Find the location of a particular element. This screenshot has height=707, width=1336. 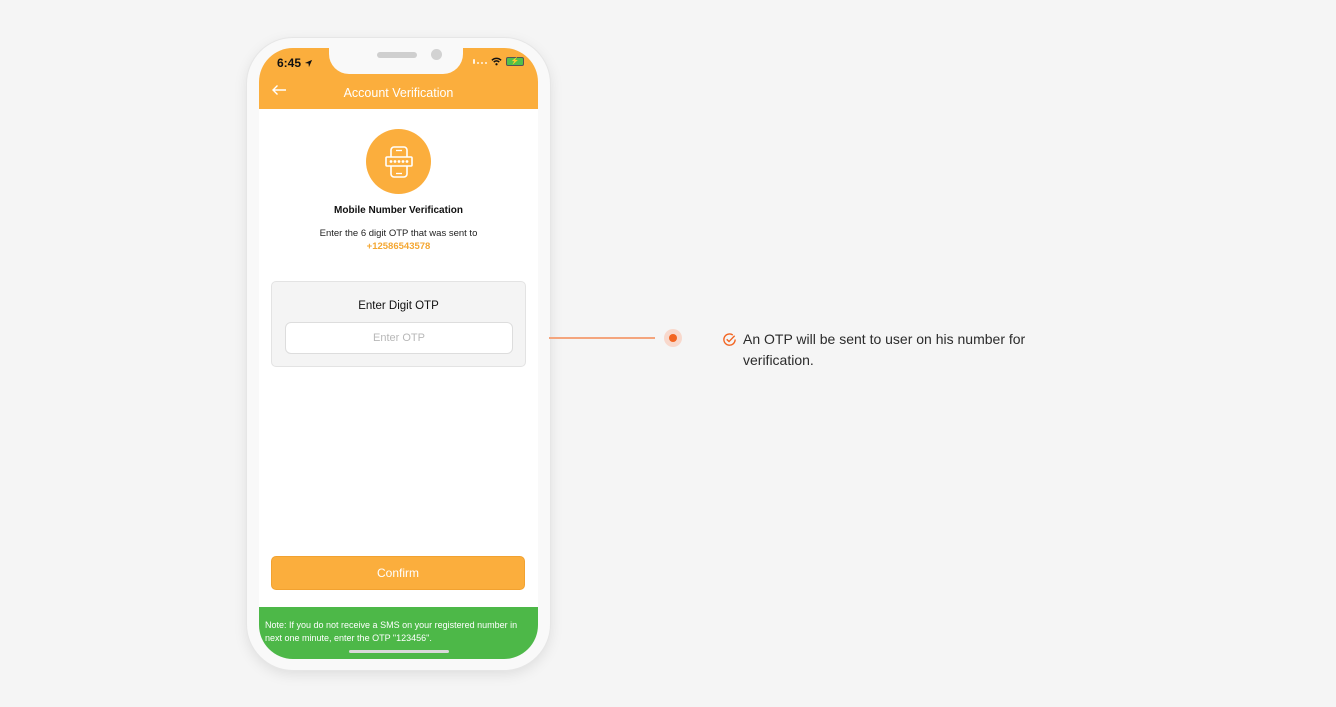

front-camera is located at coordinates (436, 54).